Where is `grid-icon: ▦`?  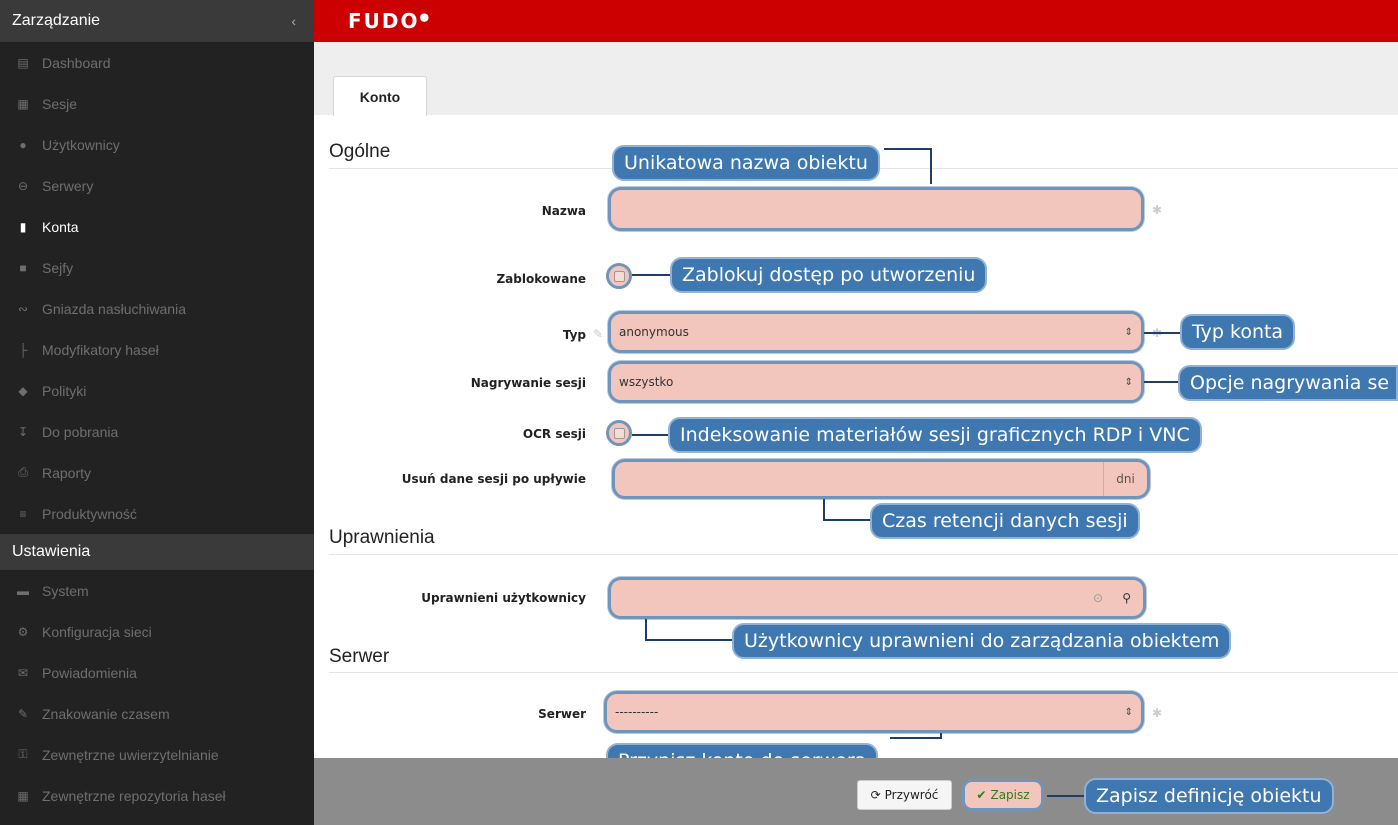
grid-icon: ▦ is located at coordinates (23, 795).